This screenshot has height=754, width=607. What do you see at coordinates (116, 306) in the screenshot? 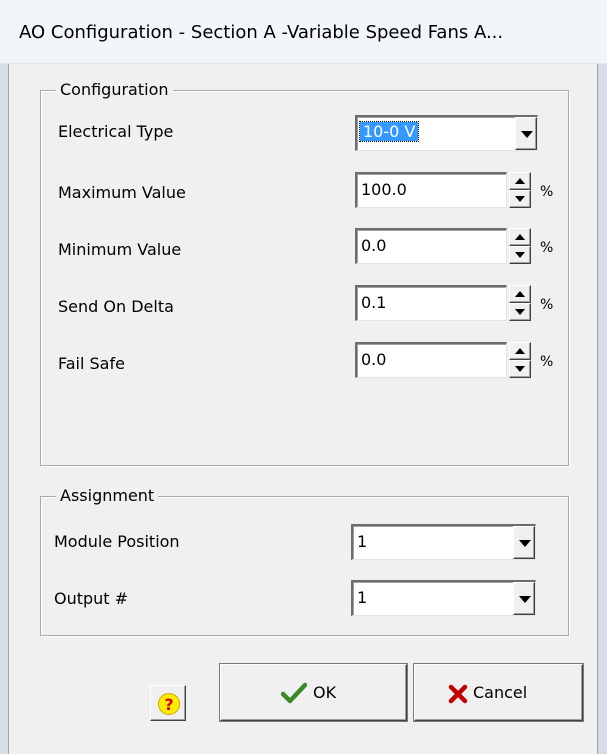
I see `send-on-delta-label: Send On Delta` at bounding box center [116, 306].